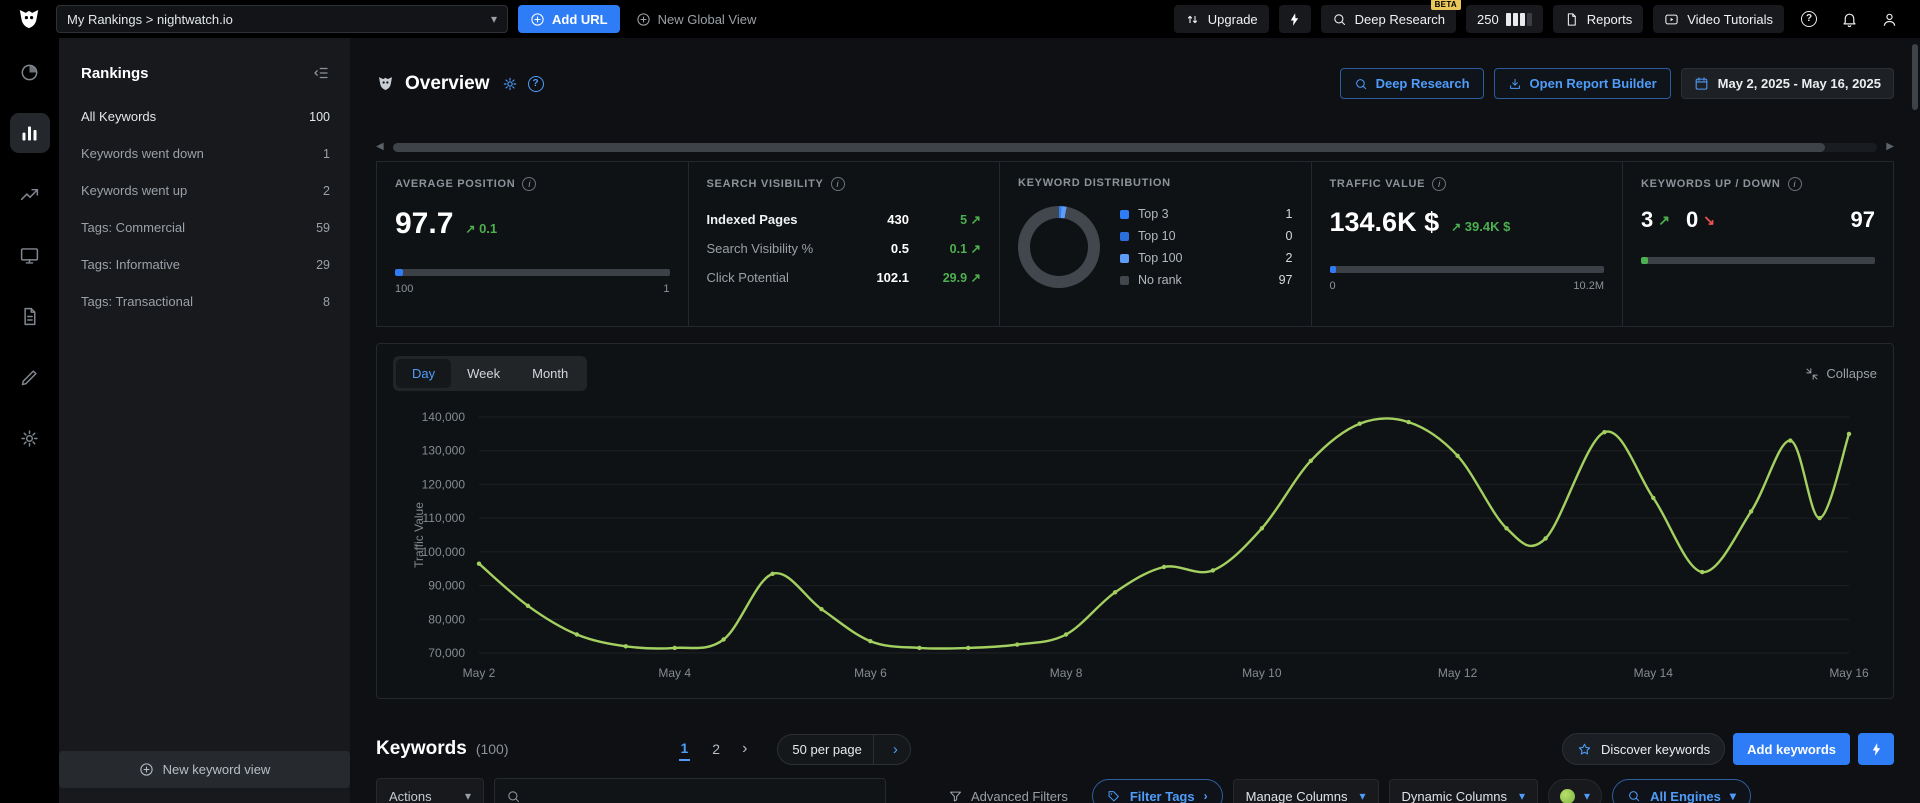  I want to click on date-range-picker: May 2, 2025 - May 16, 2025, so click(1787, 83).